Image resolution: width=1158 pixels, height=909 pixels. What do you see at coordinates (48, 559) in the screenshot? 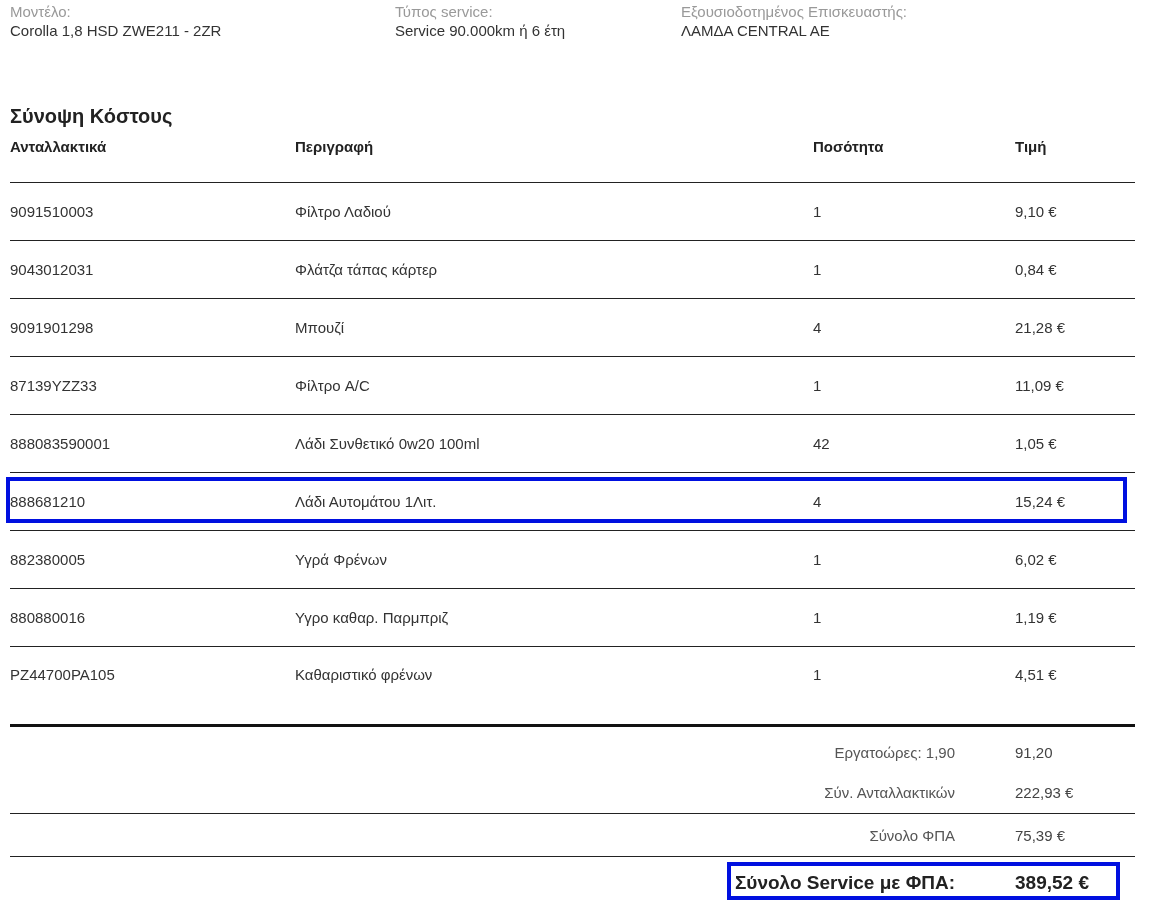
I see `table-cell-text: 882380005` at bounding box center [48, 559].